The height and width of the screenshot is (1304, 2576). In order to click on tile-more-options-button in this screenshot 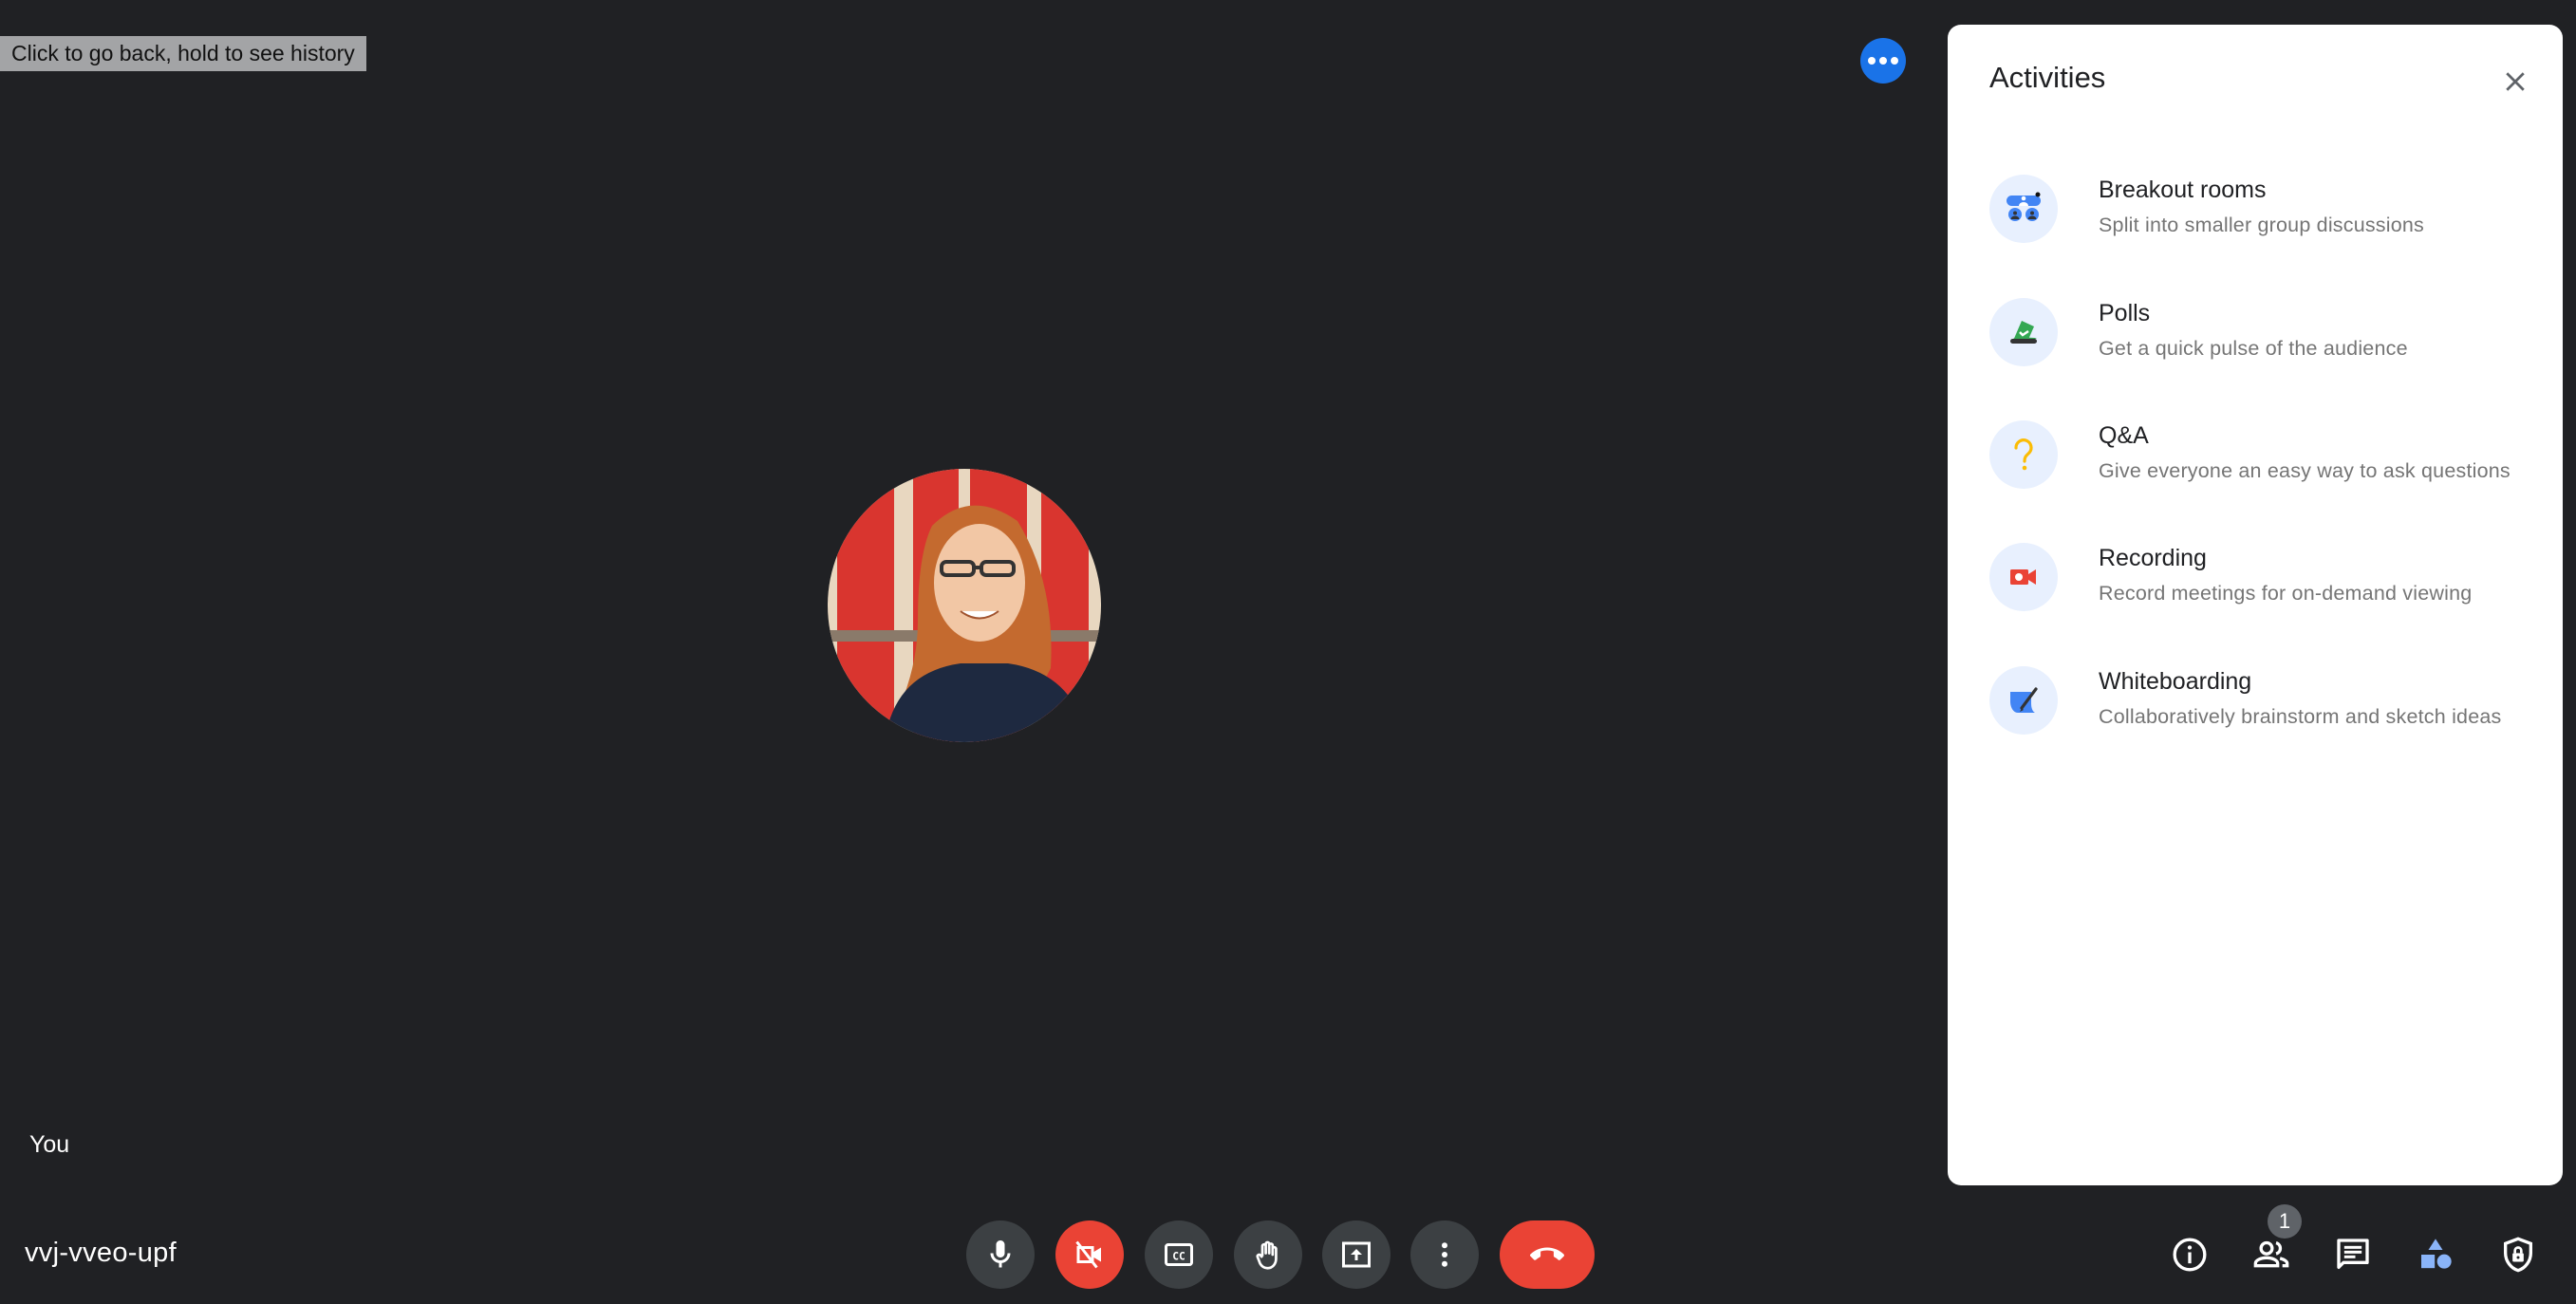, I will do `click(1883, 61)`.